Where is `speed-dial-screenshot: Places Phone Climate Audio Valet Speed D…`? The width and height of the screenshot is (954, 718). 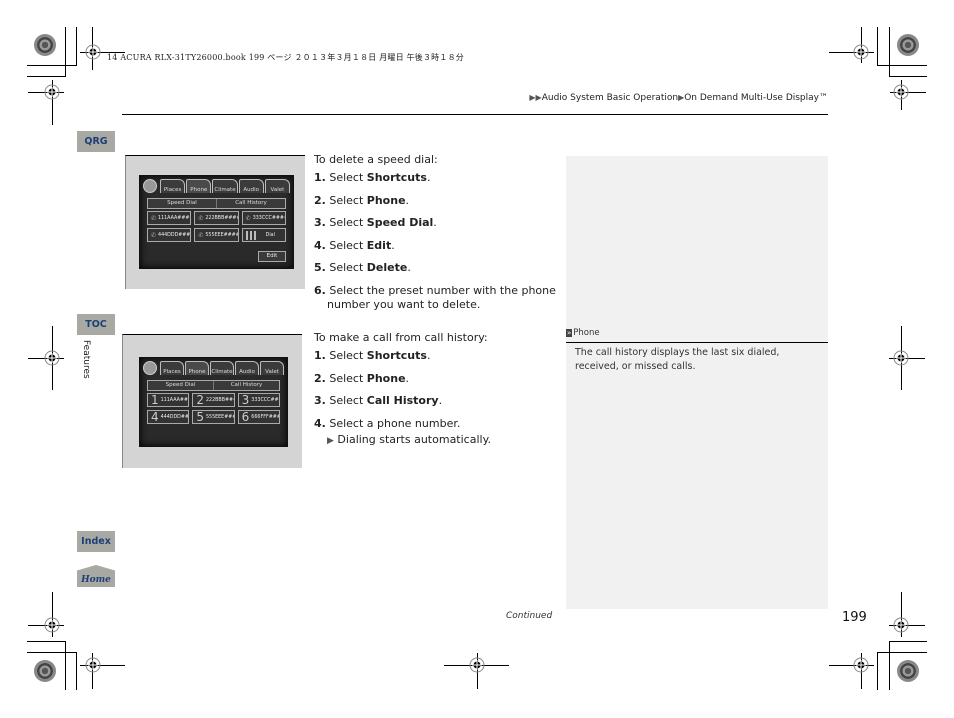
speed-dial-screenshot: Places Phone Climate Audio Valet Speed D… is located at coordinates (215, 222).